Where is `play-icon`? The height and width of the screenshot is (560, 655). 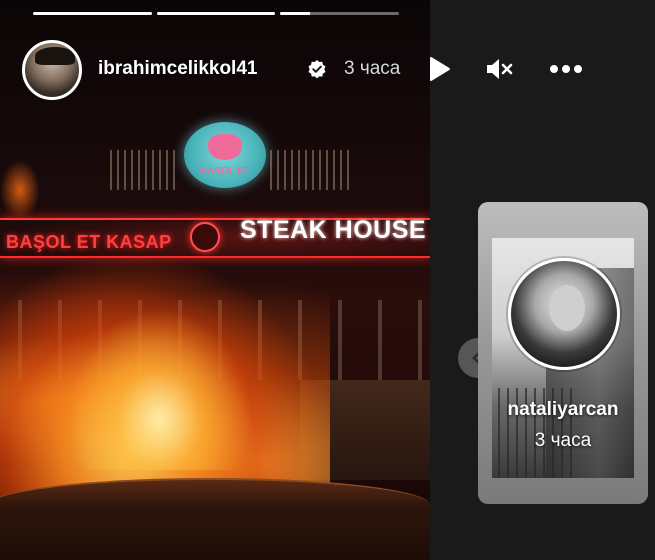 play-icon is located at coordinates (439, 69).